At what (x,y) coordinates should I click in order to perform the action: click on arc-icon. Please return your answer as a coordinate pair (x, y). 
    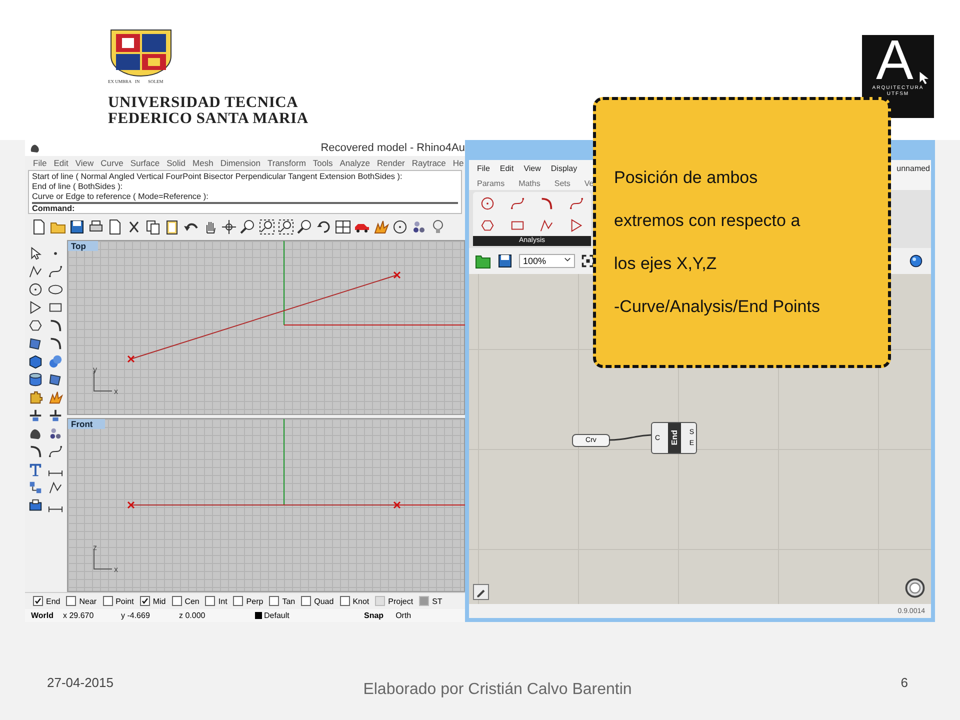
    Looking at the image, I should click on (546, 203).